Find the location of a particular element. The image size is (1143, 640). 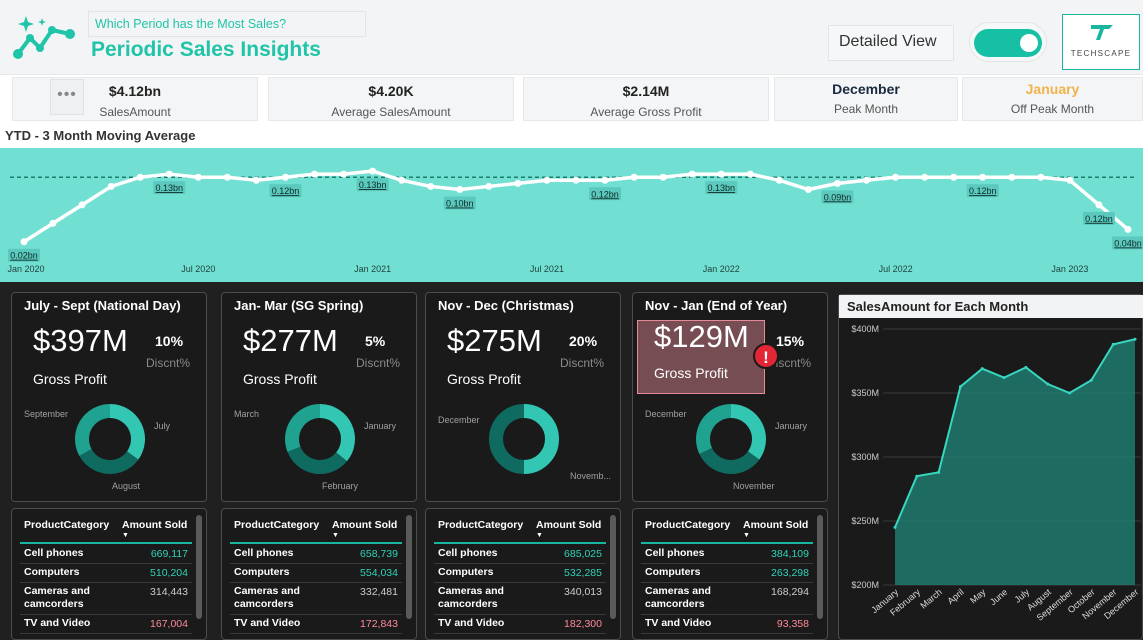

table-row: Computers 532,285 is located at coordinates (520, 573).